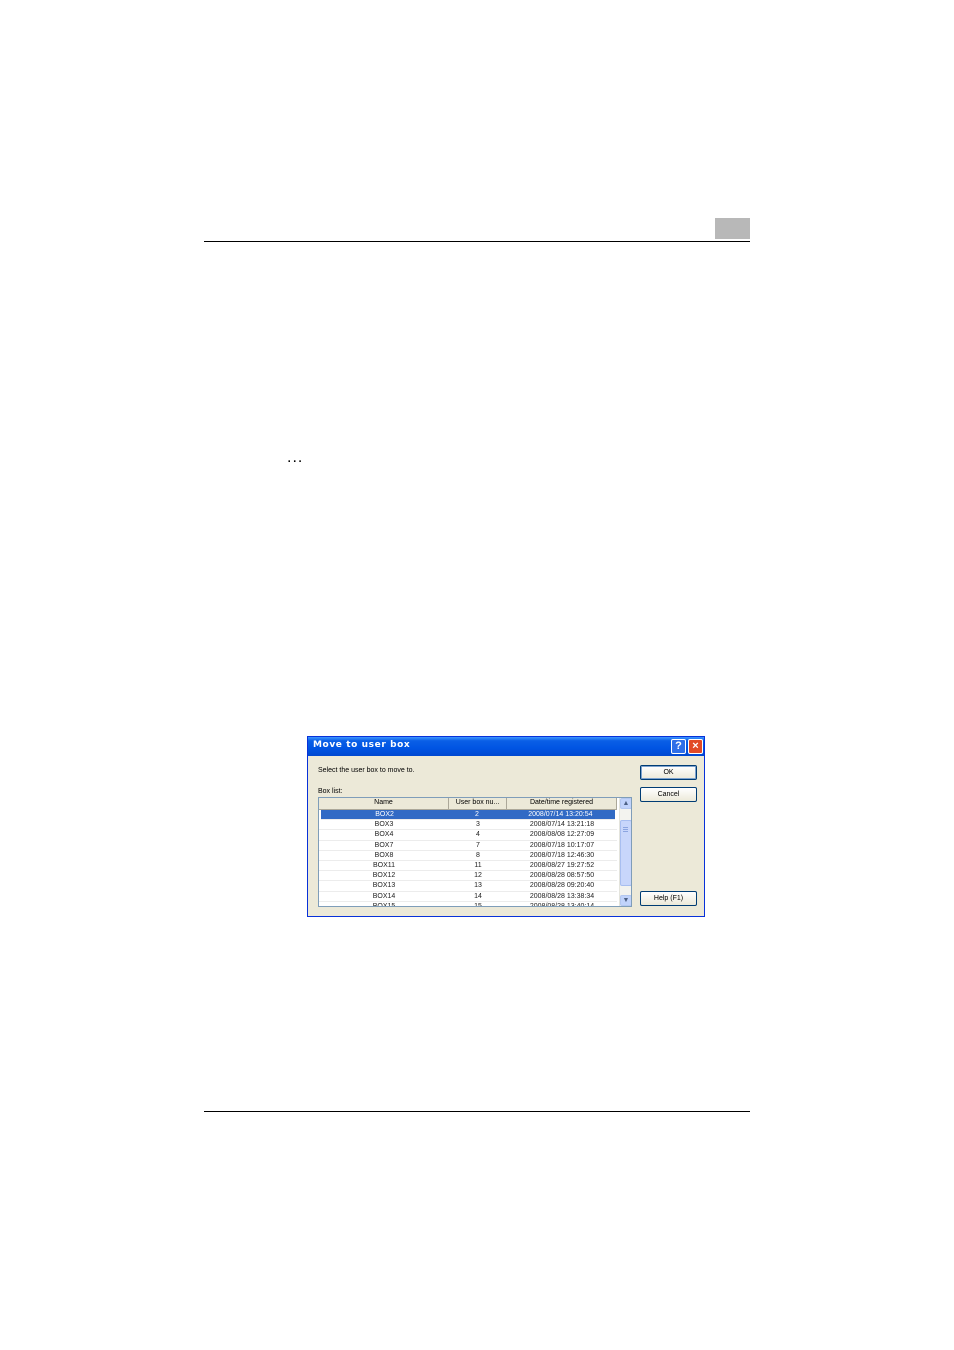  What do you see at coordinates (625, 803) in the screenshot?
I see `scroll-up-icon: ▲` at bounding box center [625, 803].